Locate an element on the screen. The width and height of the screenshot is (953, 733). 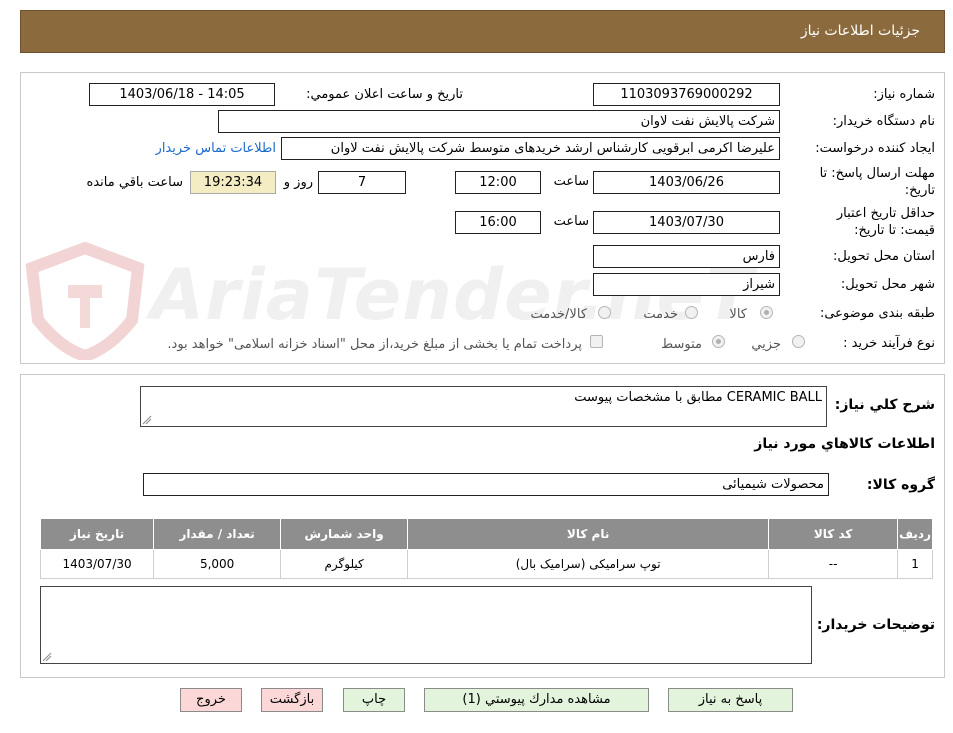
city-label: شهر محل تحويل: is located at coordinates (887, 284).